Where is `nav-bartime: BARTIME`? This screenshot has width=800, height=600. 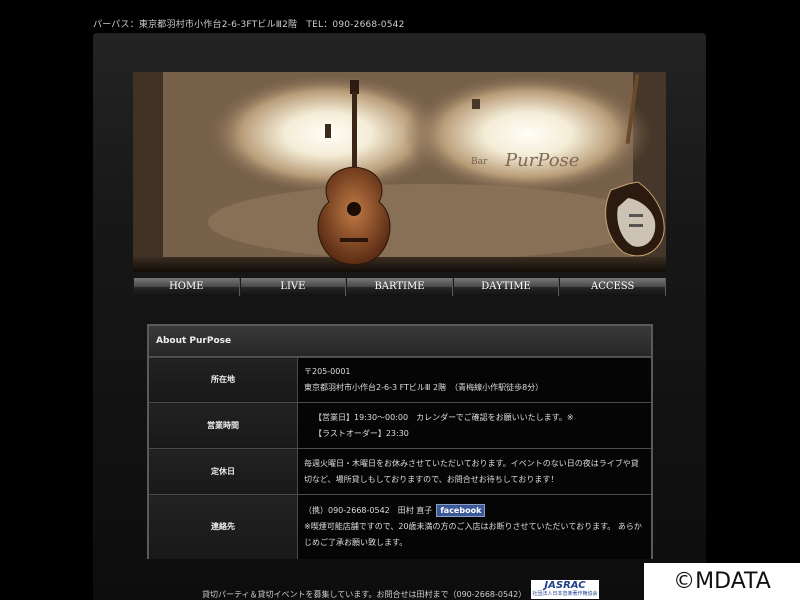
nav-bartime: BARTIME is located at coordinates (399, 287).